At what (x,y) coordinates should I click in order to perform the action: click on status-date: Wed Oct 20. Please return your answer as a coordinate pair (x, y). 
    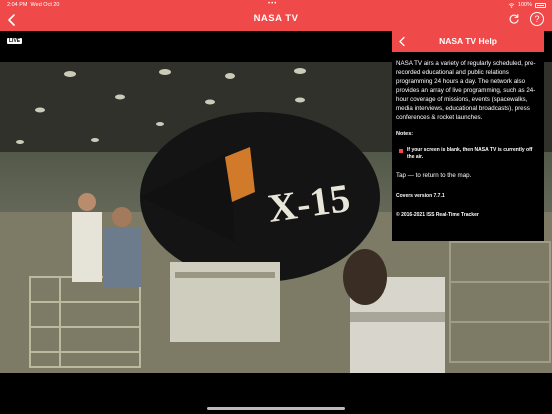
    Looking at the image, I should click on (45, 5).